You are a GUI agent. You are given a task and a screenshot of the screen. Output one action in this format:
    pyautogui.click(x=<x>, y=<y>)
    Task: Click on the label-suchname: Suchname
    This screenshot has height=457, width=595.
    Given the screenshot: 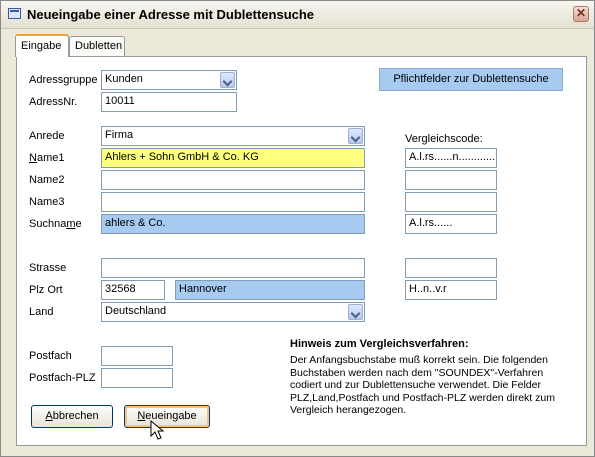 What is the action you would take?
    pyautogui.click(x=55, y=224)
    